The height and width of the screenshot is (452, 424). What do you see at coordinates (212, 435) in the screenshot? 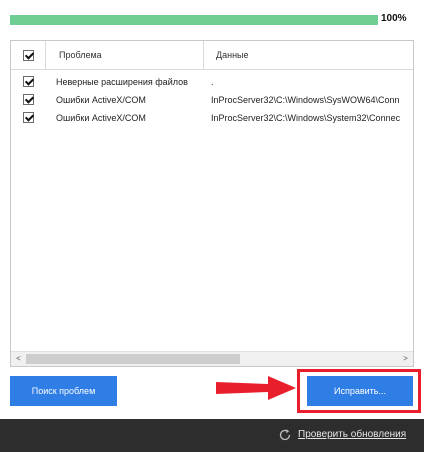
I see `footer-bar: Проверить обновления` at bounding box center [212, 435].